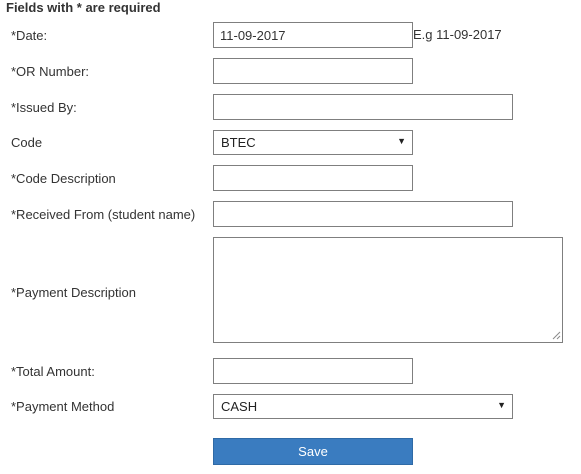 The height and width of the screenshot is (474, 581). I want to click on total-amount-input, so click(313, 371).